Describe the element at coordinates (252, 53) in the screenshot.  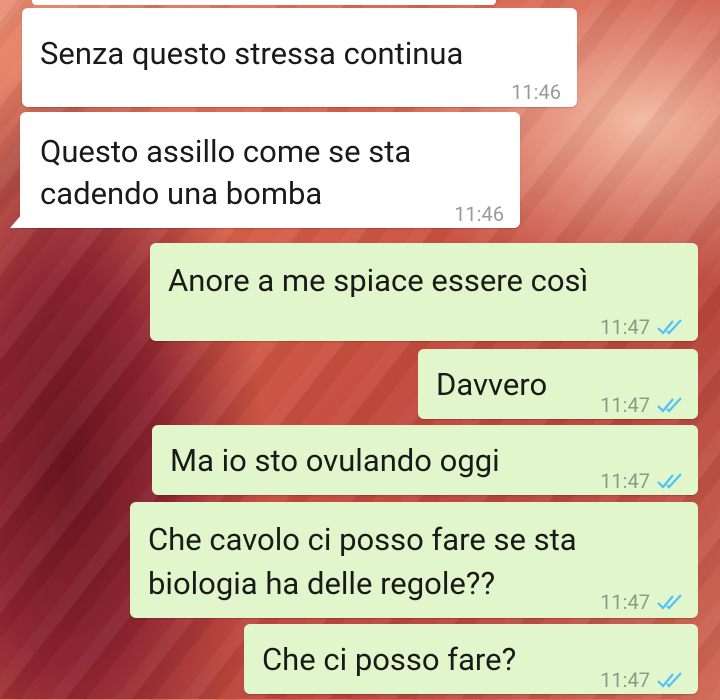
I see `message-text: Senza questo stressa continua` at that location.